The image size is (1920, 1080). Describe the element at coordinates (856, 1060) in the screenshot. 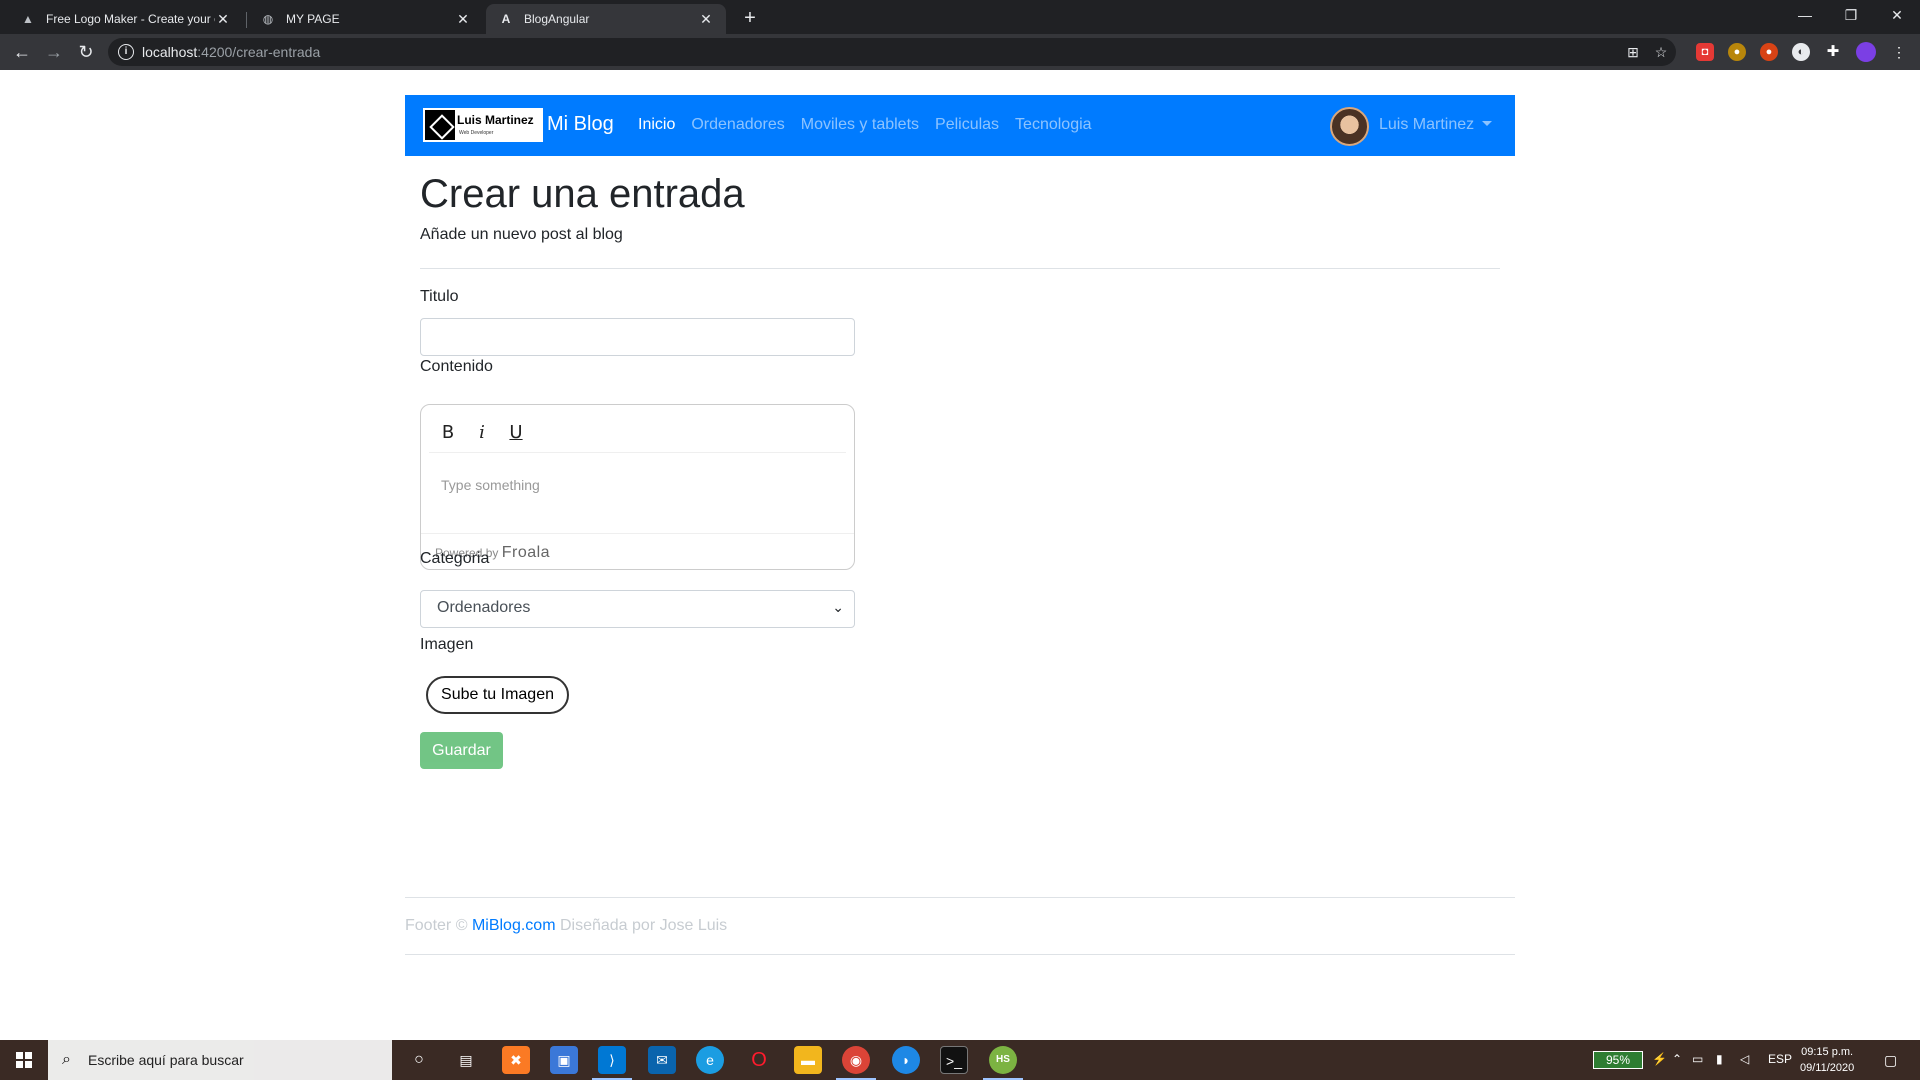

I see `chrome-icon: ◉` at that location.